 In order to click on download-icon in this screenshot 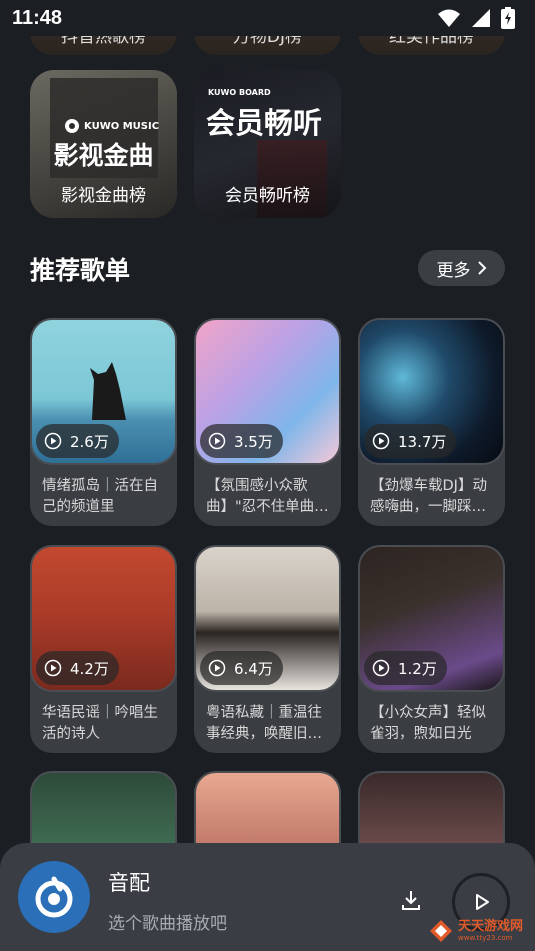, I will do `click(411, 900)`.